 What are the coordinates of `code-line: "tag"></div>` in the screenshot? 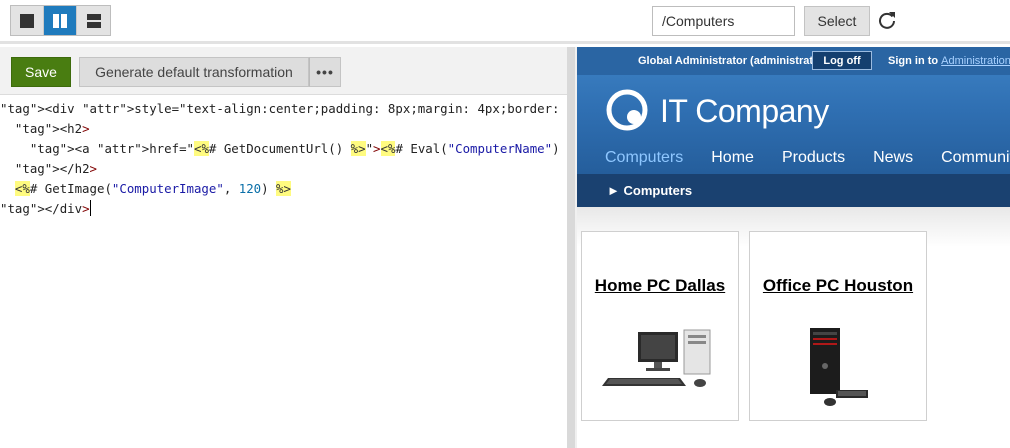 It's located at (45, 208).